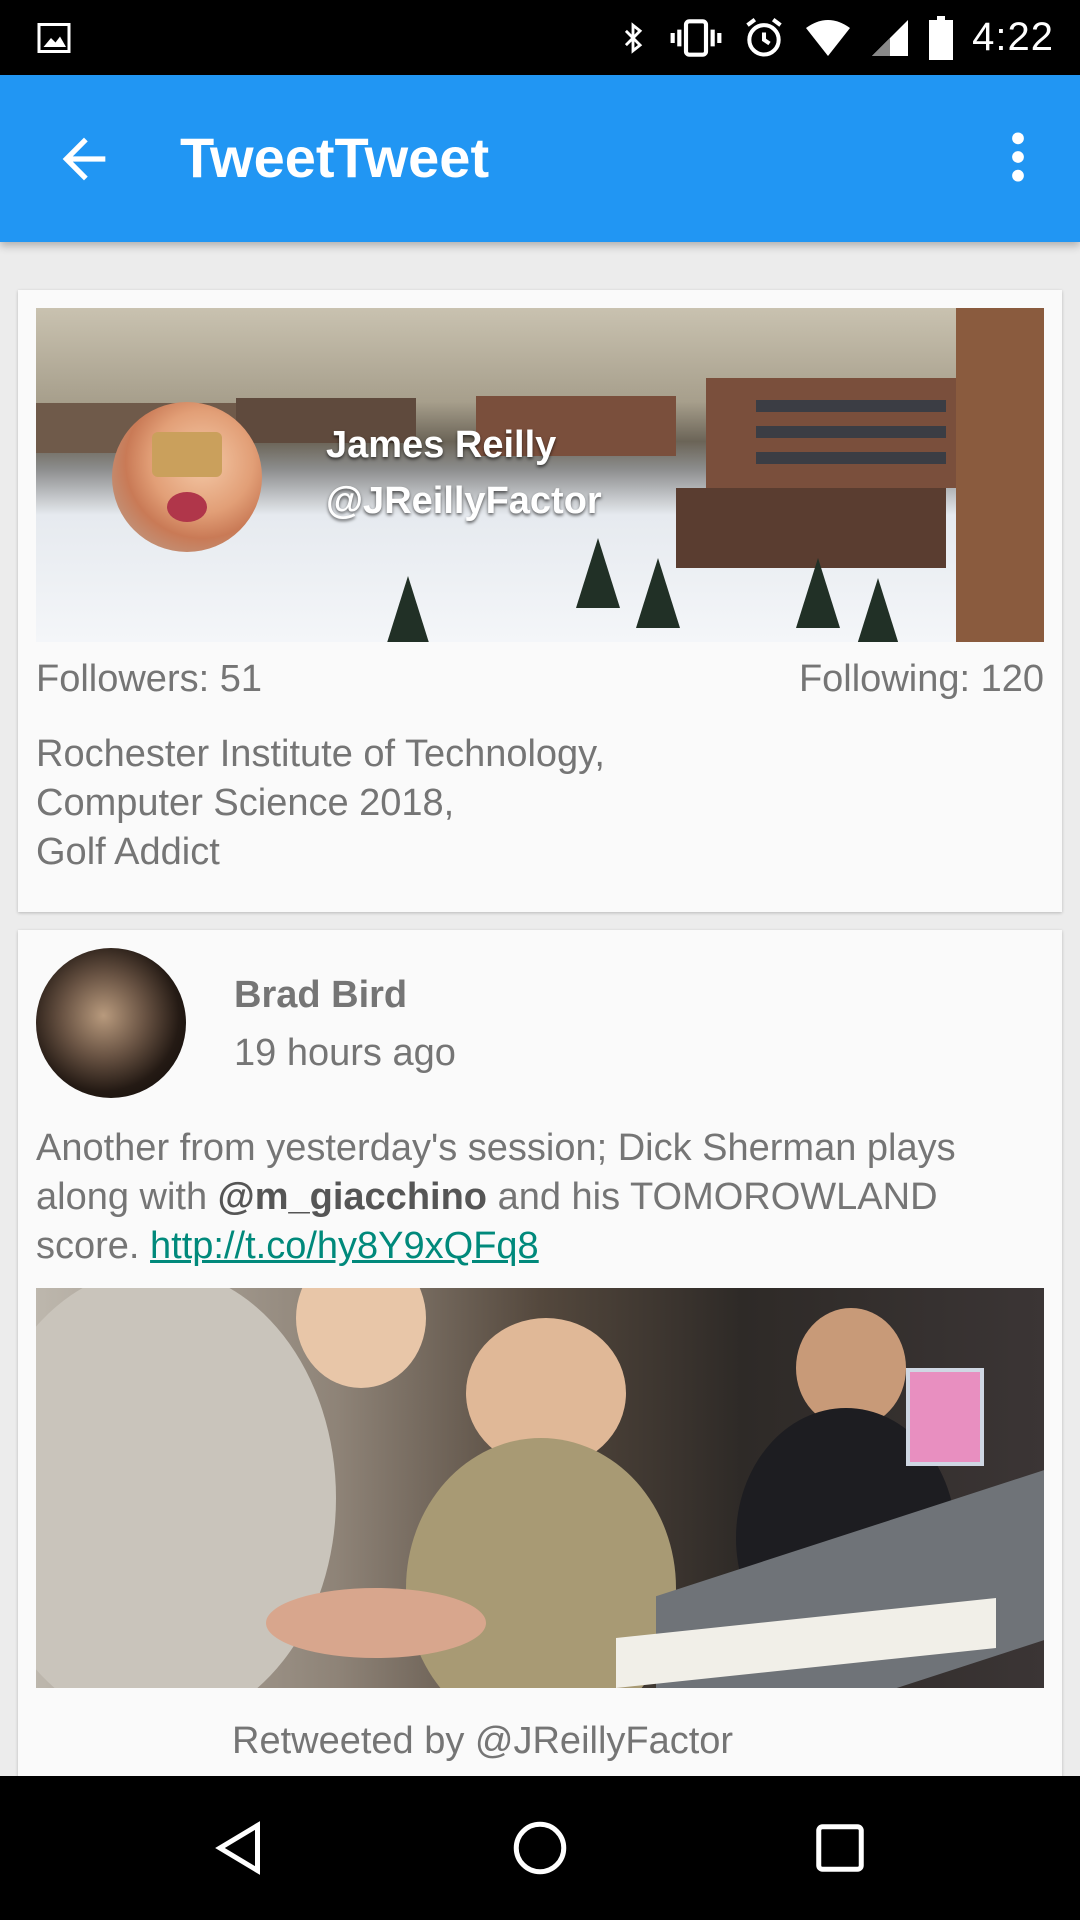 This screenshot has width=1080, height=1920. What do you see at coordinates (633, 38) in the screenshot?
I see `bluetooth-icon` at bounding box center [633, 38].